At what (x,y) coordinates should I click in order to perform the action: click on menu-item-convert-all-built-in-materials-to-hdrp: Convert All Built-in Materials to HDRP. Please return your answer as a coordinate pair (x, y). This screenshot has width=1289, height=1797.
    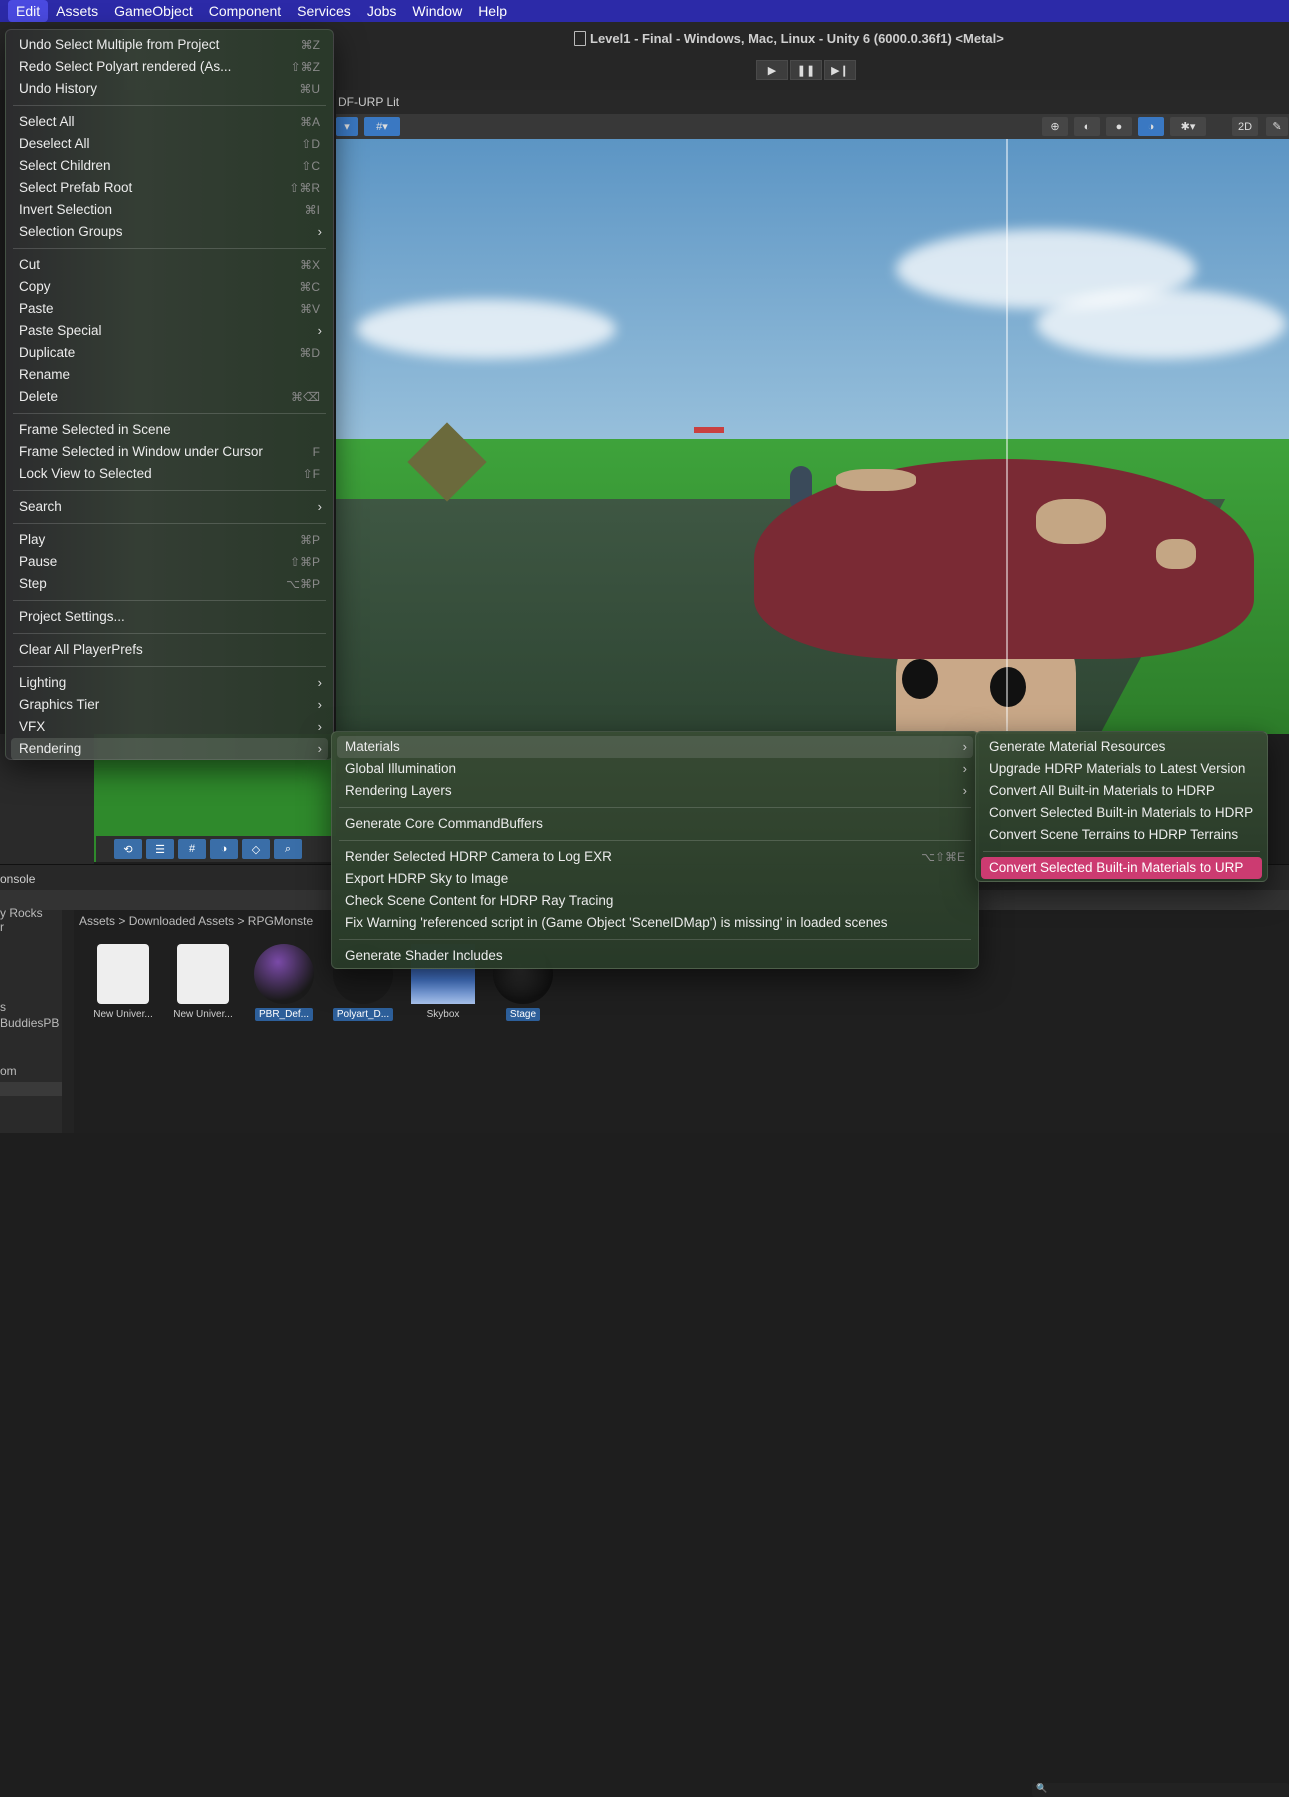
    Looking at the image, I should click on (1121, 791).